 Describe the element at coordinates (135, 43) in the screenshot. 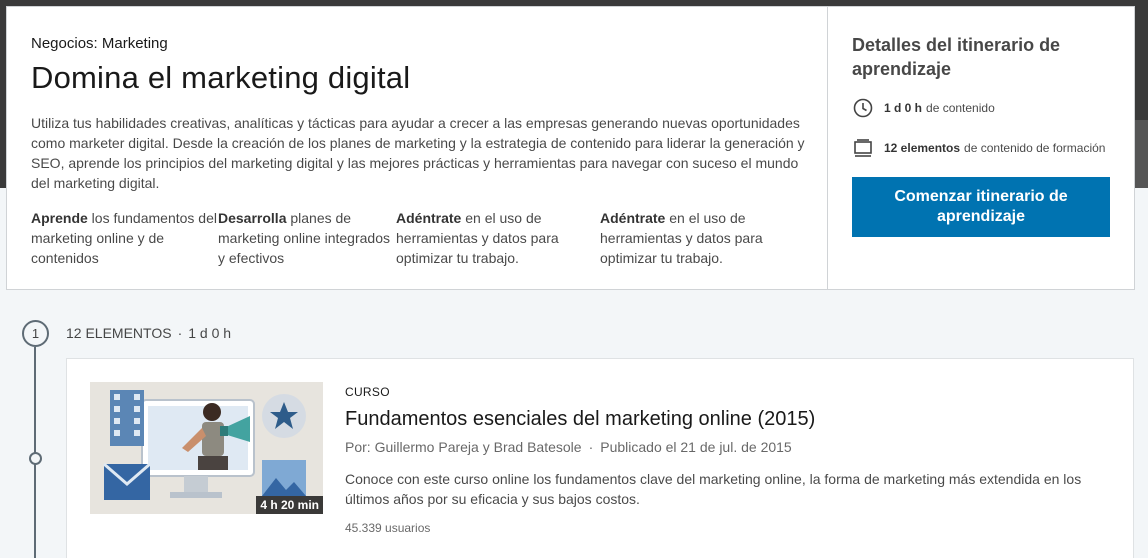

I see `category-link: Marketing` at that location.